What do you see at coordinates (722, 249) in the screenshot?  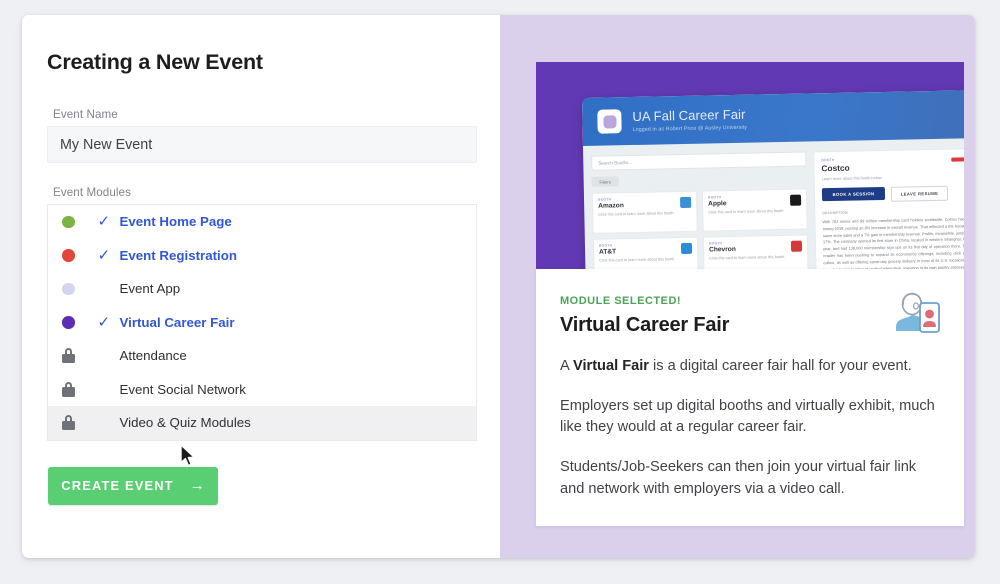 I see `preview-booth-name: Chevron` at bounding box center [722, 249].